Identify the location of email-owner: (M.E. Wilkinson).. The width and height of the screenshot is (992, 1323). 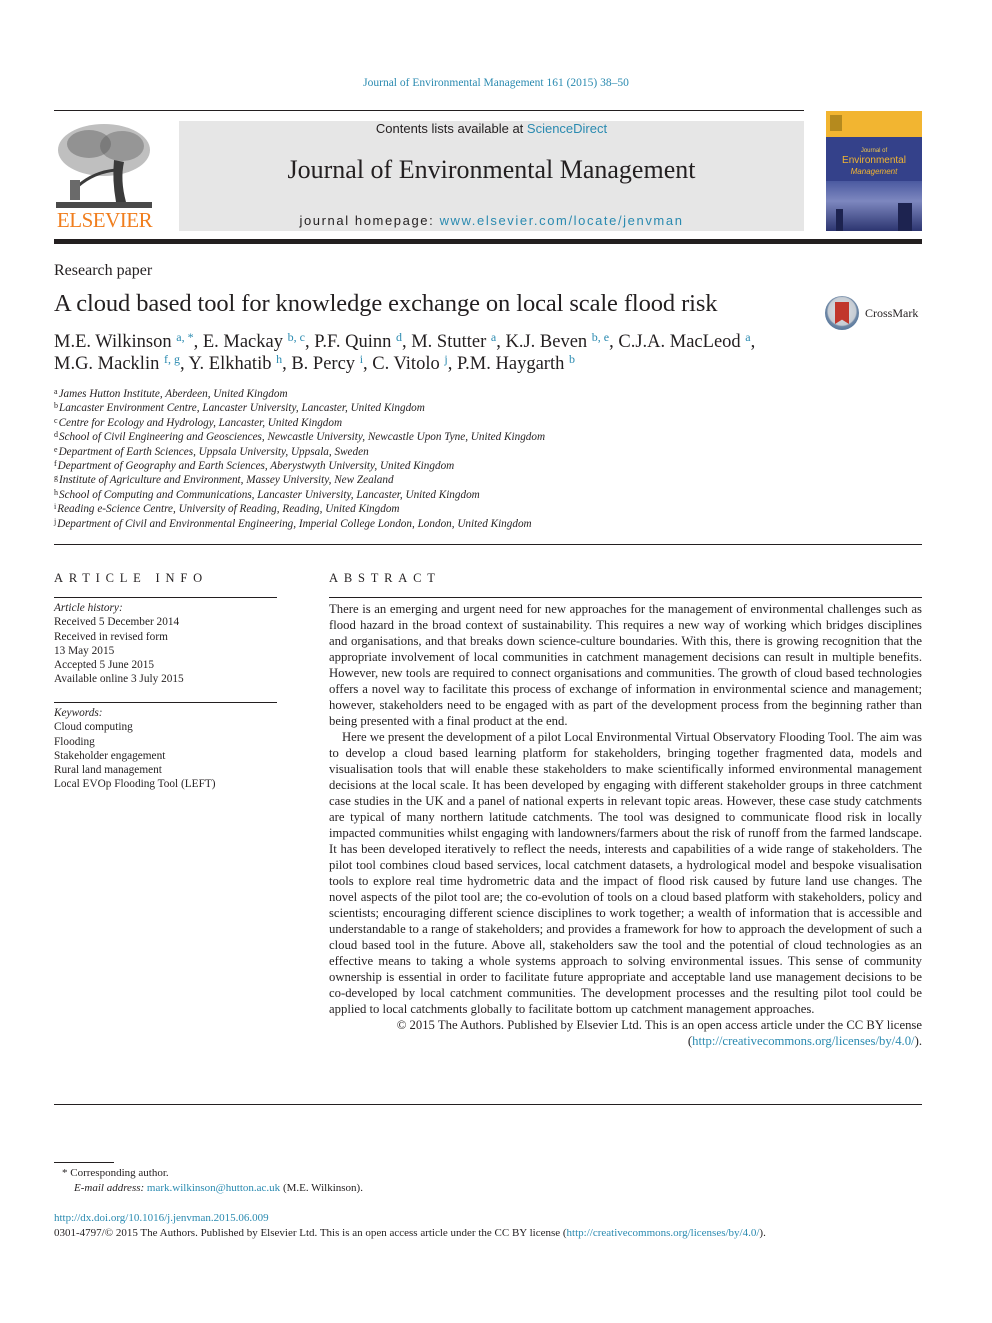
(322, 1188).